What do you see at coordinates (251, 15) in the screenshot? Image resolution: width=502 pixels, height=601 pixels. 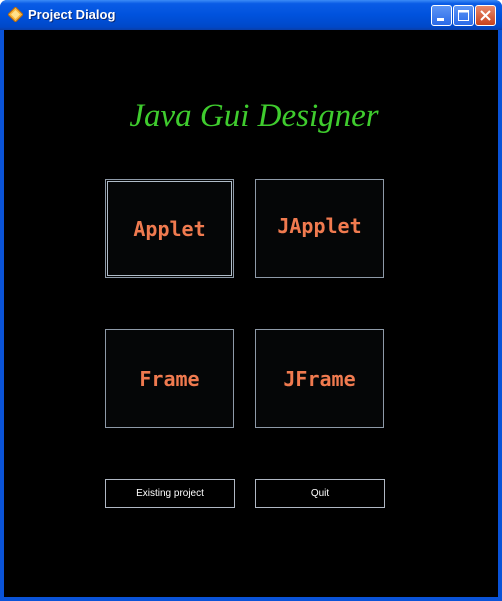 I see `title-bar: Project Dialog` at bounding box center [251, 15].